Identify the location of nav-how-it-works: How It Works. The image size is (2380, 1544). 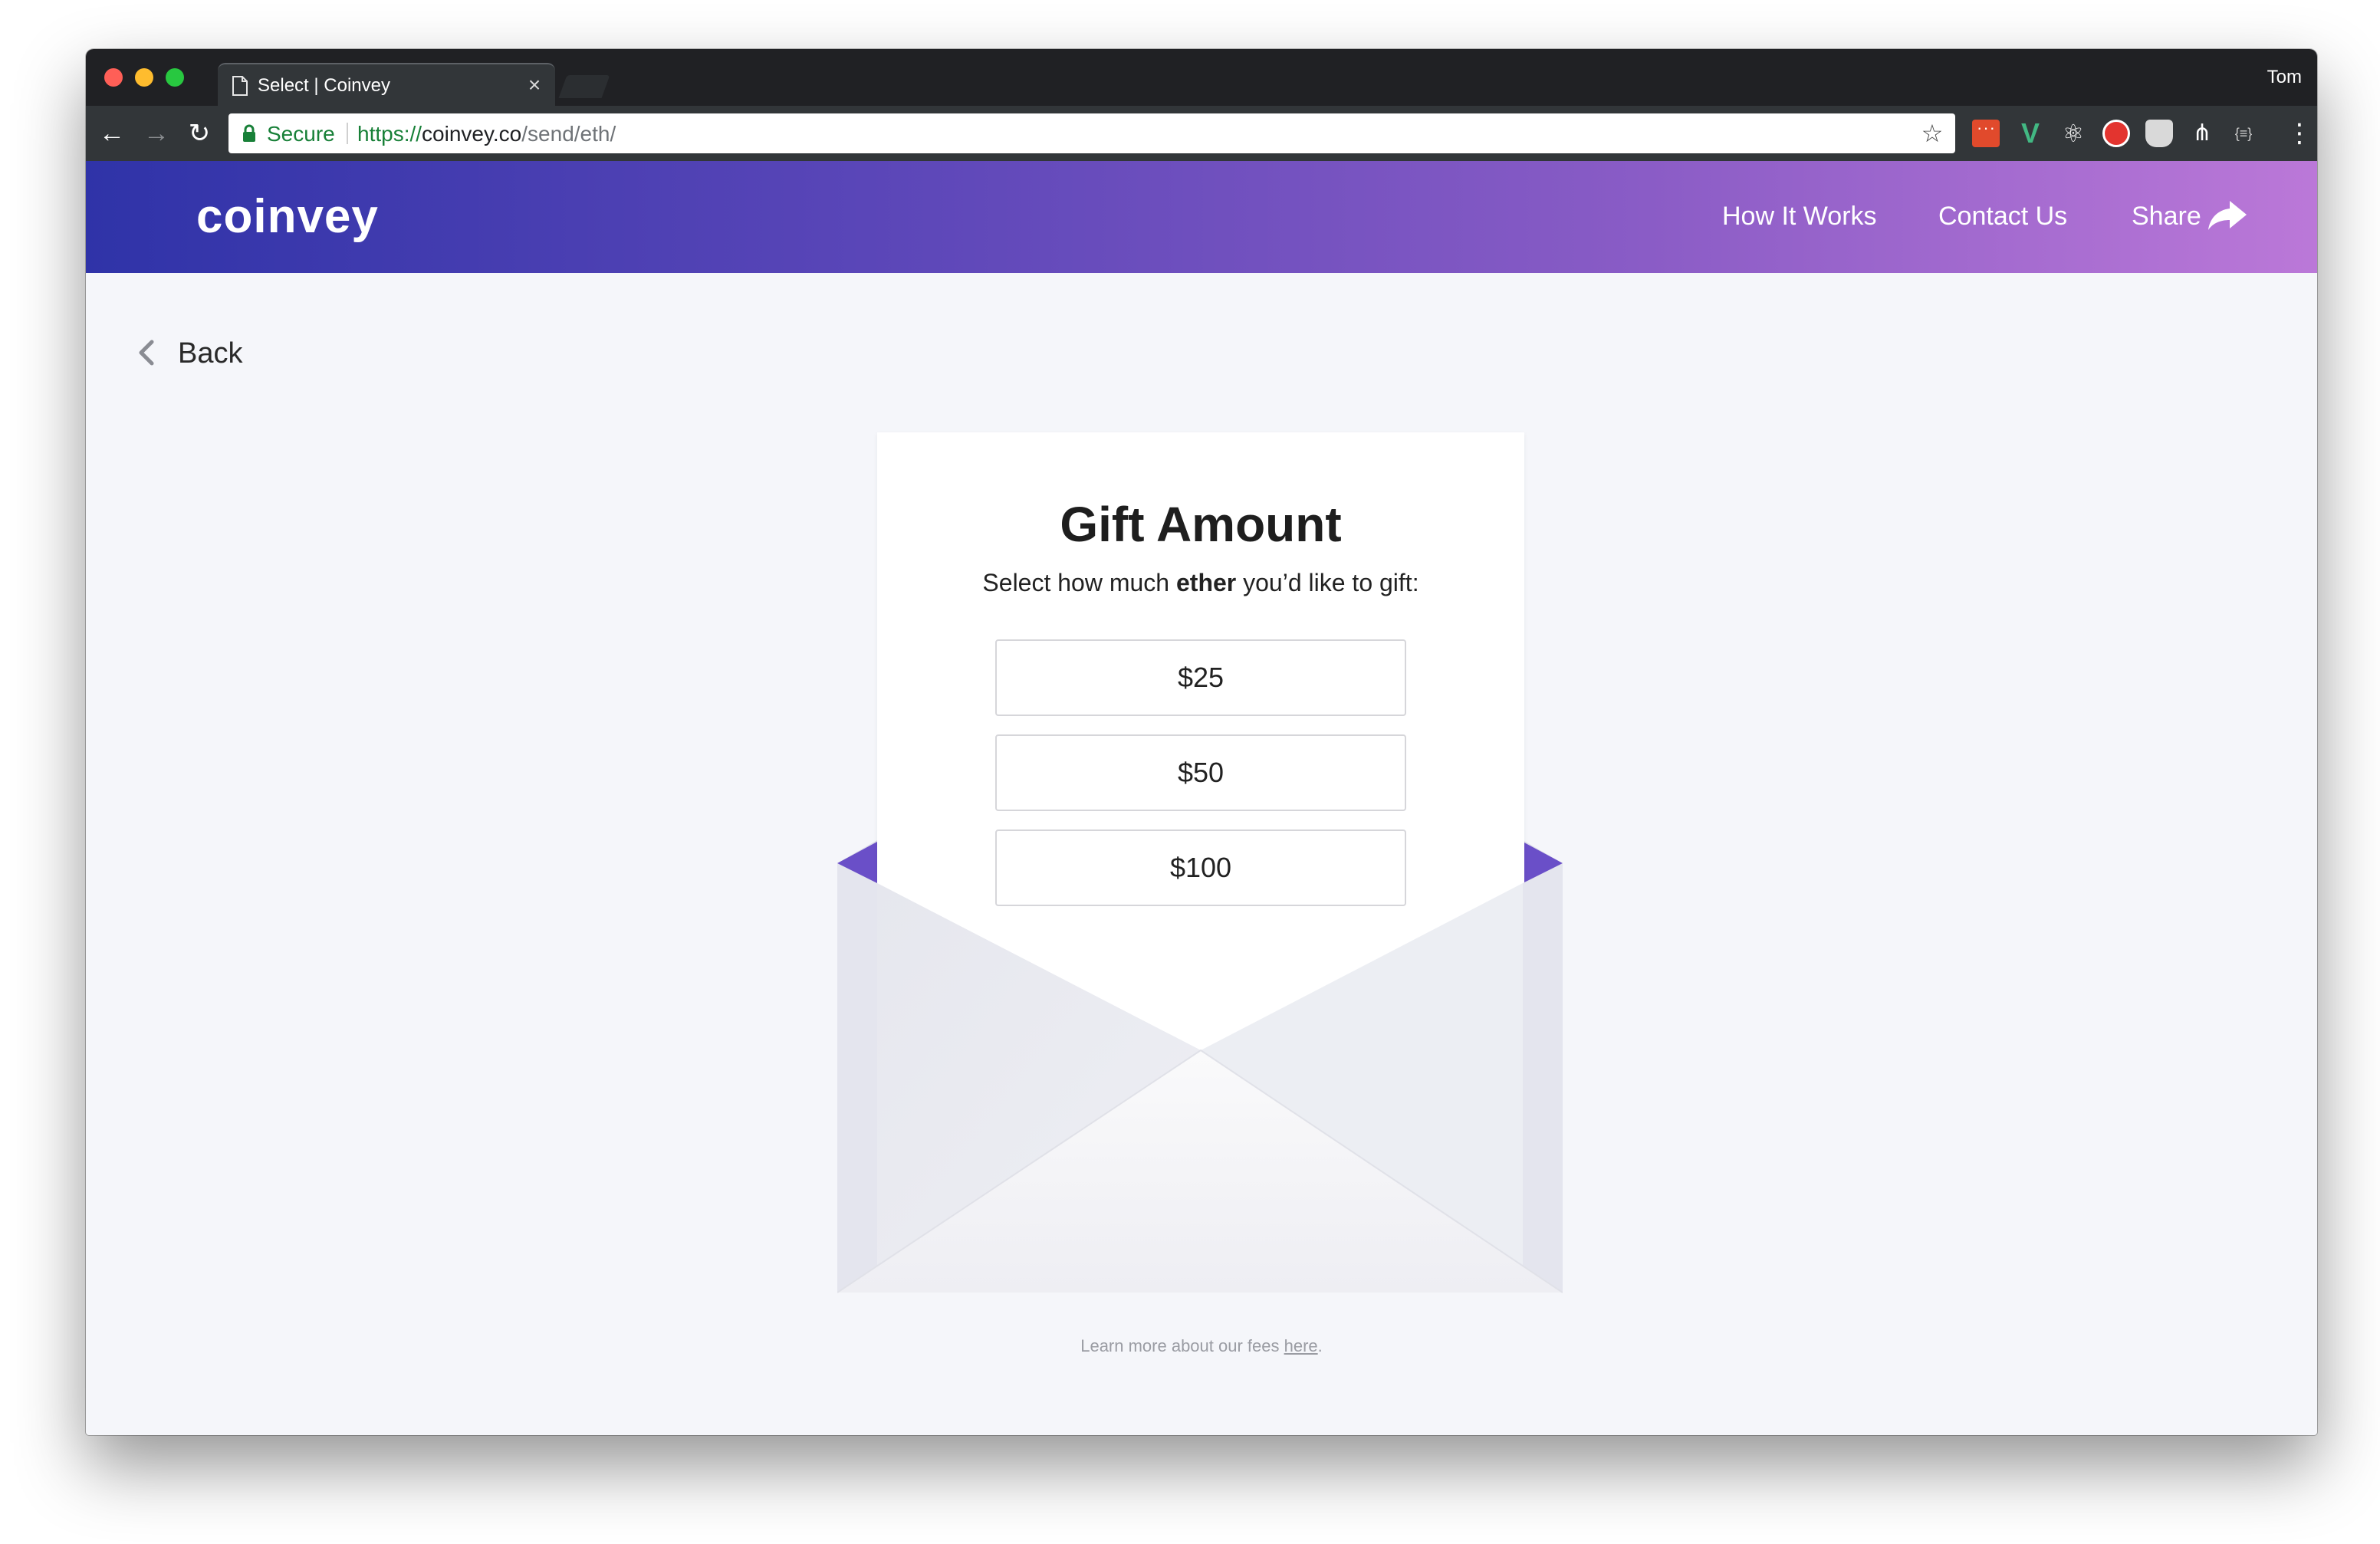
(1800, 216).